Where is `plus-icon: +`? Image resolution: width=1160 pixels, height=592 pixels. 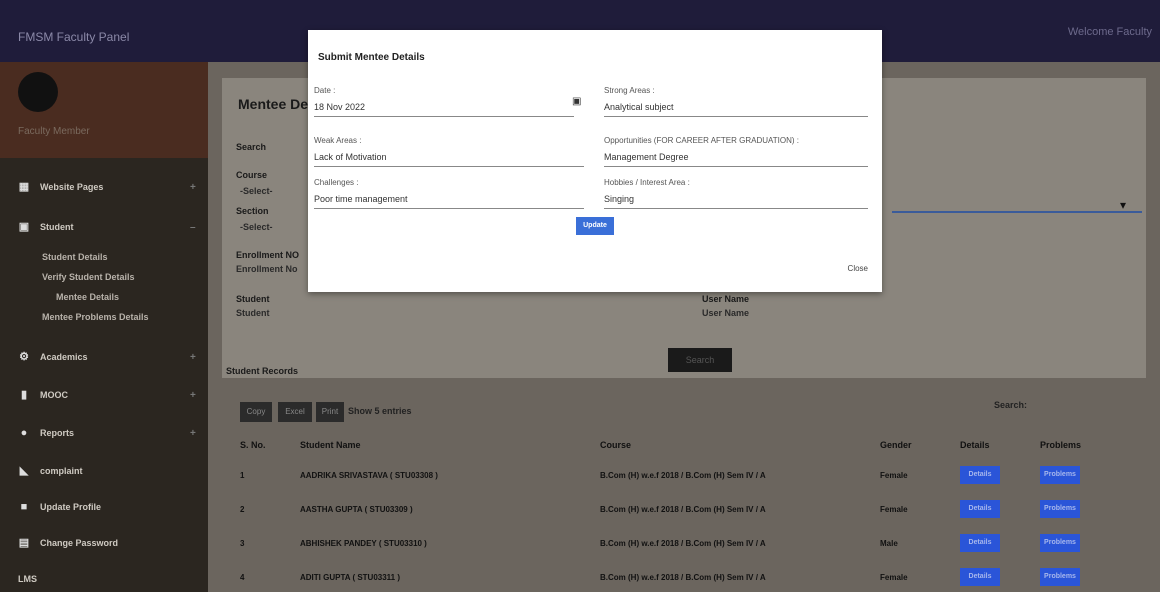
plus-icon: + is located at coordinates (193, 433).